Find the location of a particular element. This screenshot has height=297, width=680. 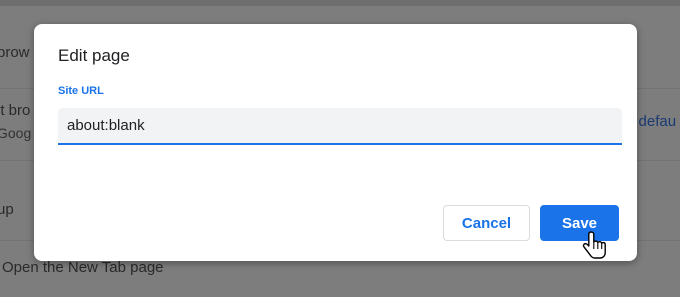

bg-on-startup-heading: up is located at coordinates (7, 209).